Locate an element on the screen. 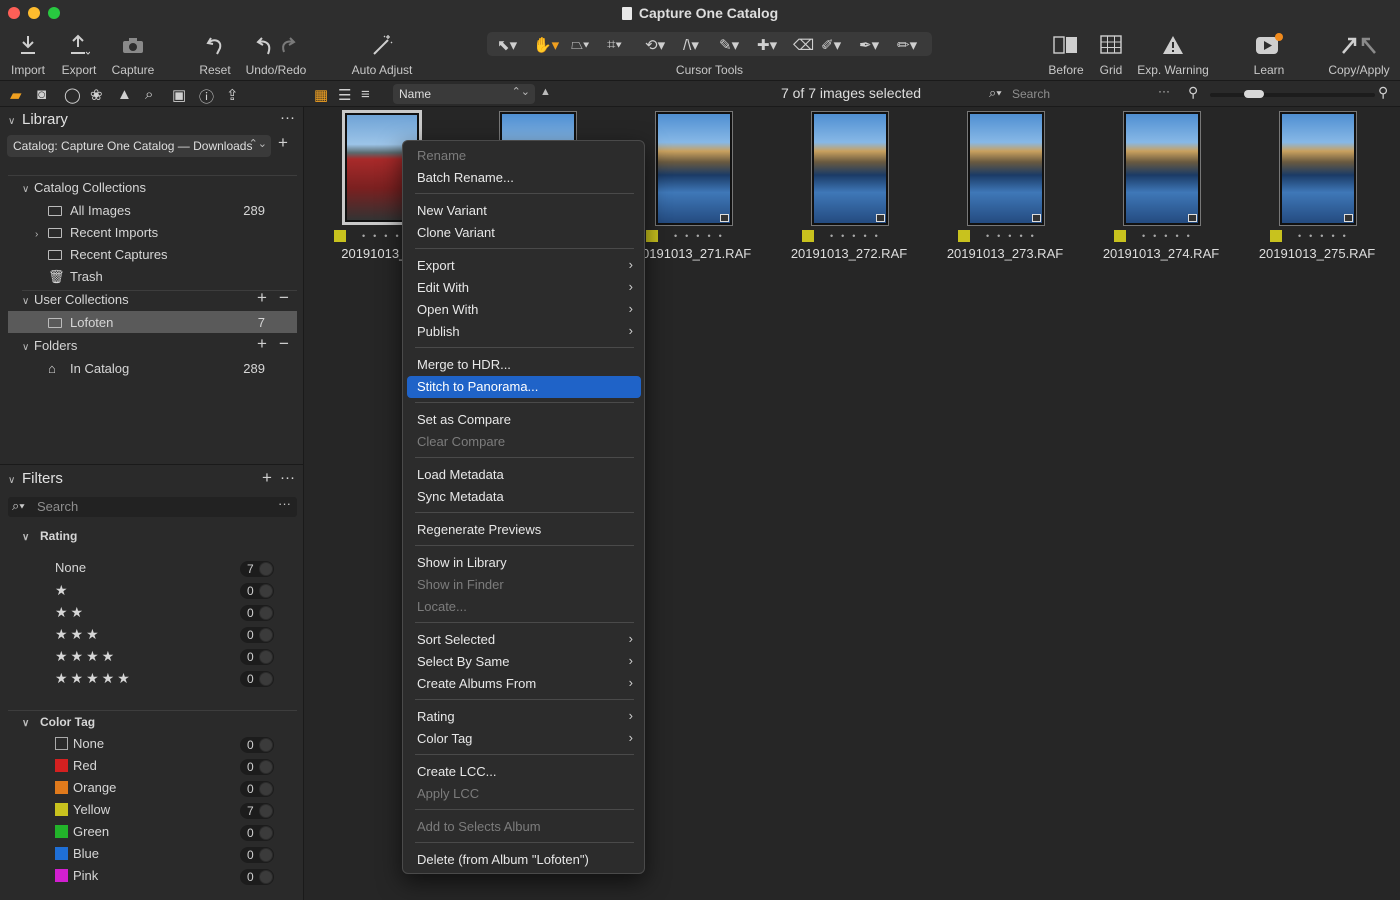  library-section-header: ∨ Library is located at coordinates (38, 119).